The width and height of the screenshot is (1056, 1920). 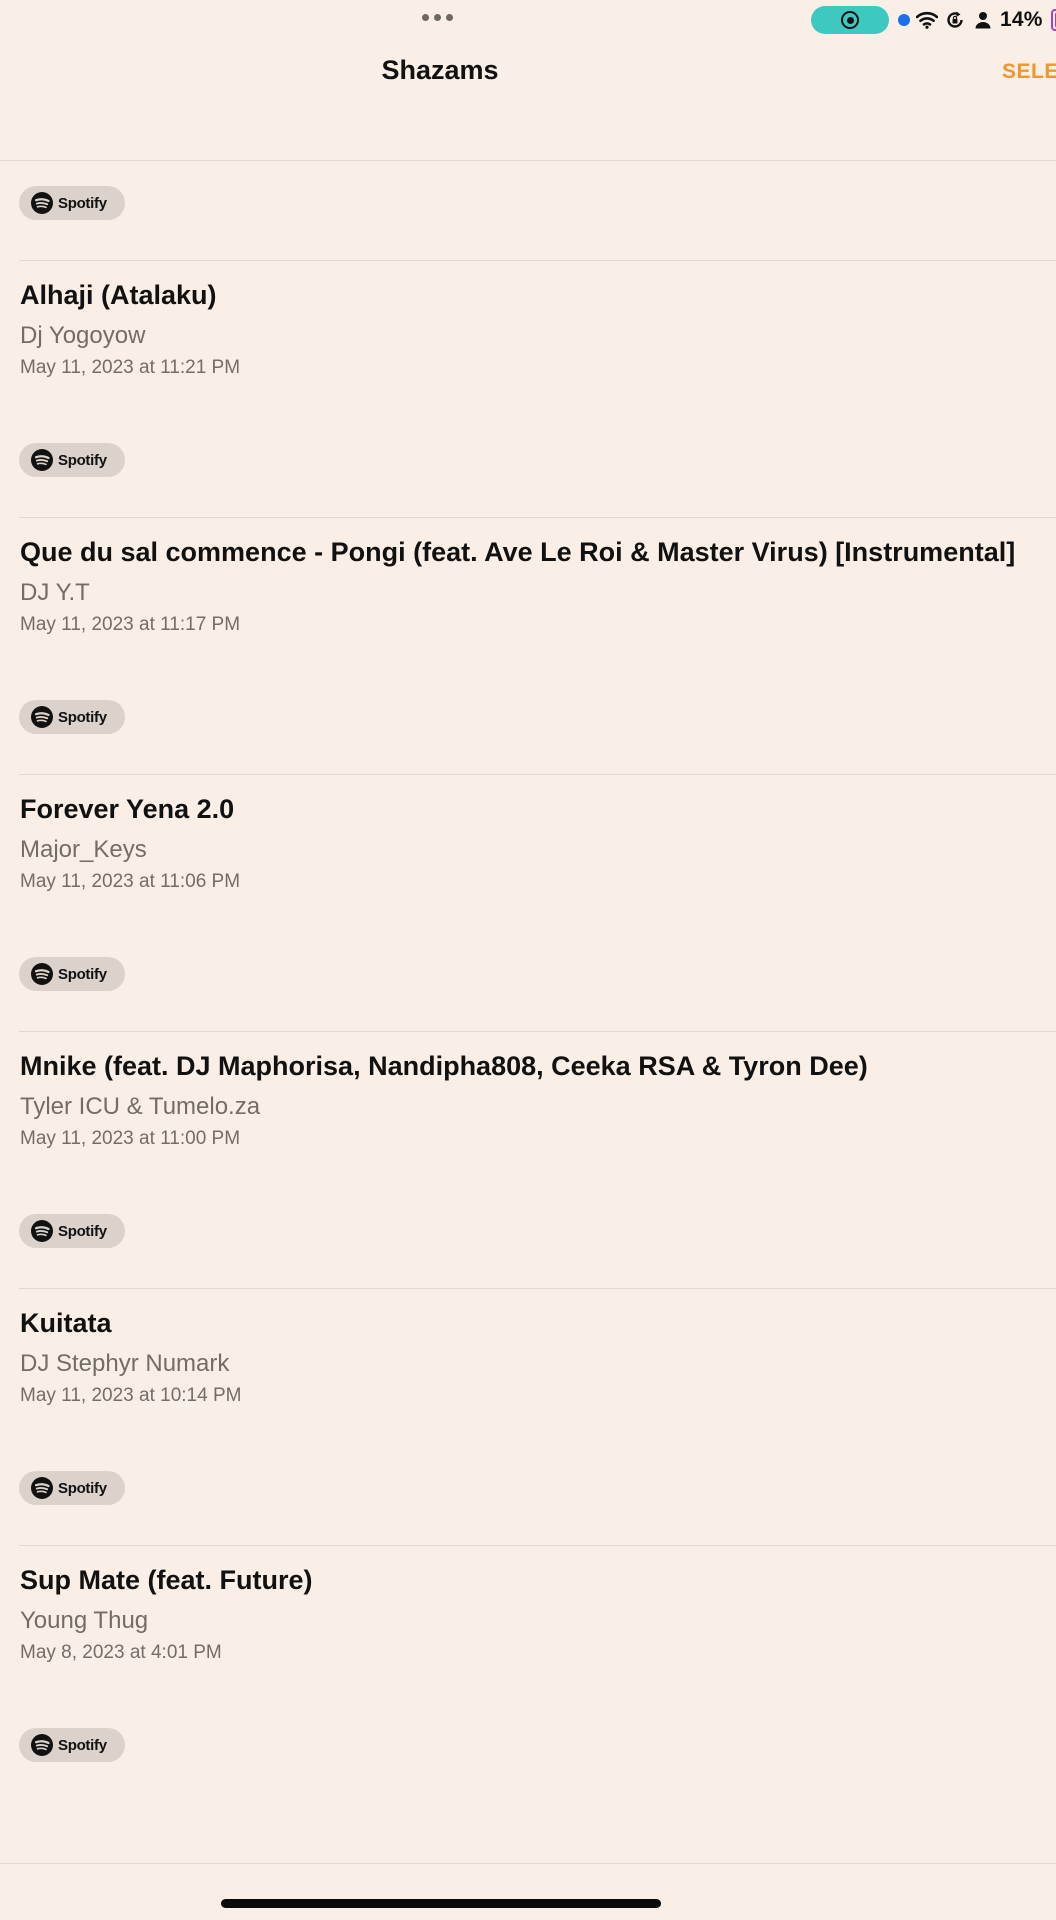 What do you see at coordinates (441, 1903) in the screenshot?
I see `home-indicator` at bounding box center [441, 1903].